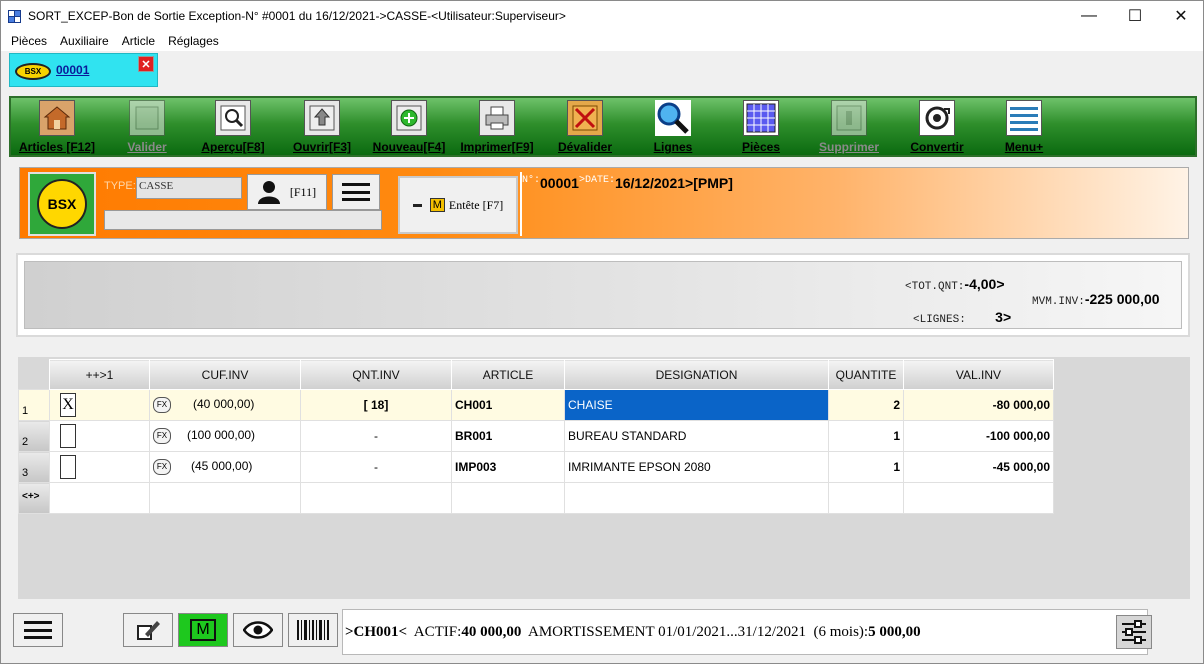 This screenshot has width=1204, height=664. Describe the element at coordinates (497, 127) in the screenshot. I see `print-button: Imprimer[F9]` at that location.